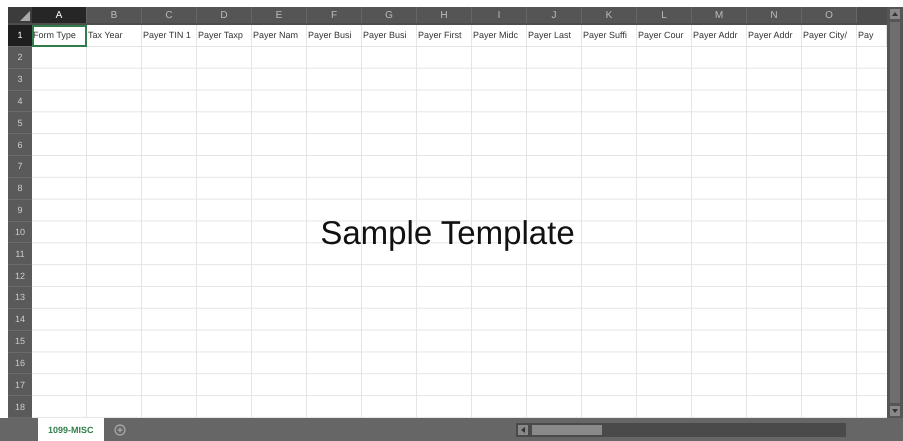 This screenshot has height=441, width=903. Describe the element at coordinates (719, 15) in the screenshot. I see `column-header: M` at that location.